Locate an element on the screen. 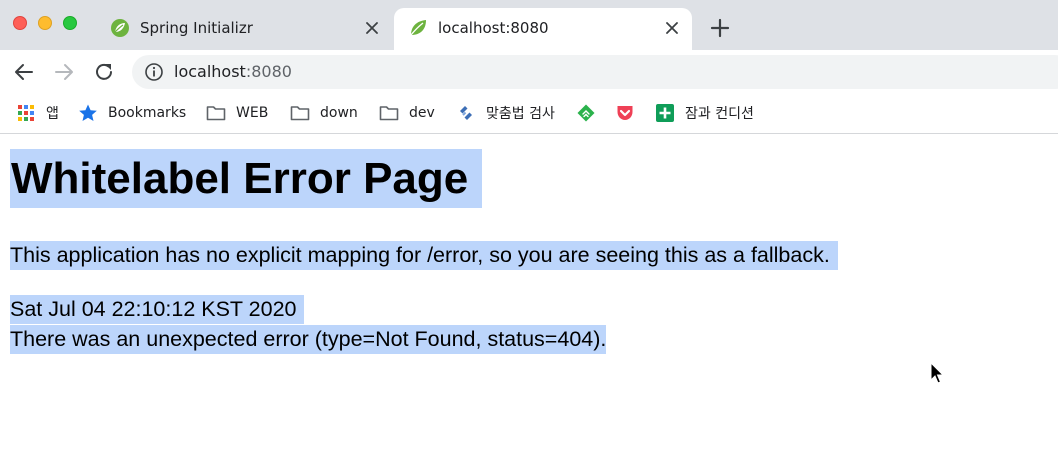 This screenshot has height=456, width=1058. bookmarks-bar: 앱 Bookmarks WEB down dev 맞춤법 검사 잠과 컨디션 is located at coordinates (529, 114).